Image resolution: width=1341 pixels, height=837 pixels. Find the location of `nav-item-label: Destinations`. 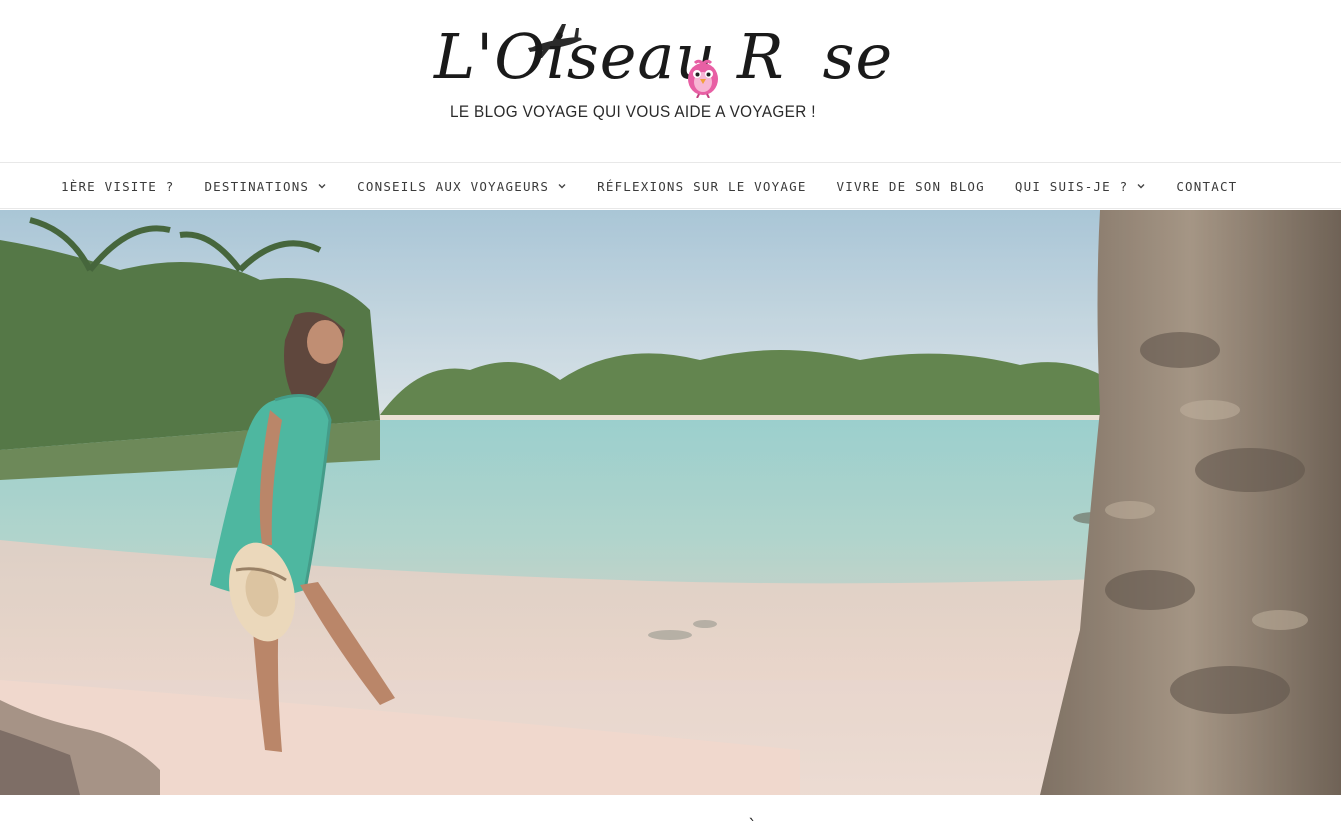

nav-item-label: Destinations is located at coordinates (257, 186).